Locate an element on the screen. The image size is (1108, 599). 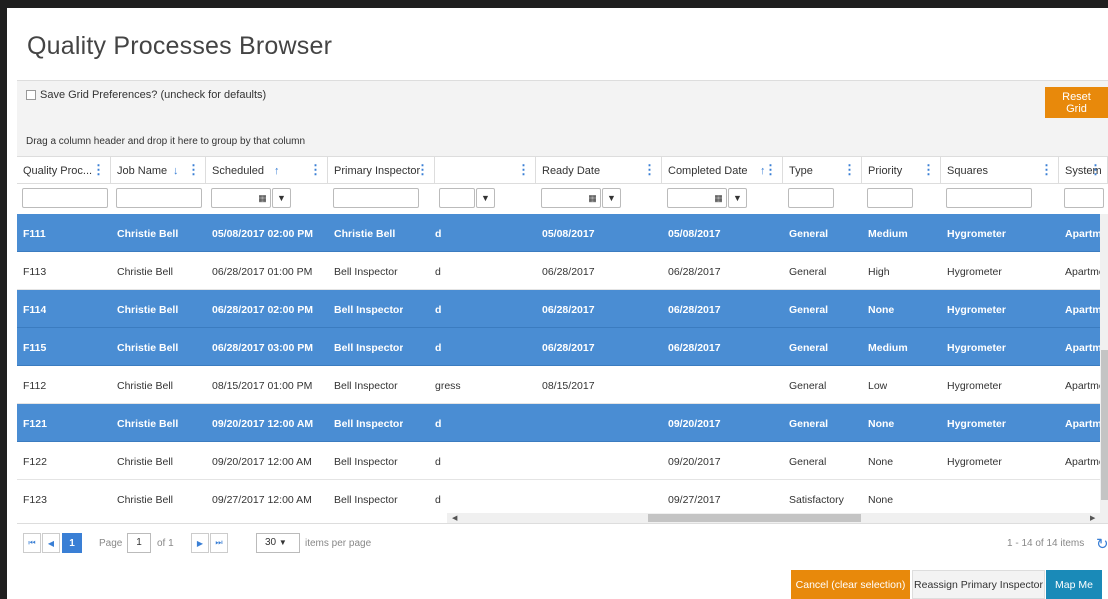
next-page-icon: ▶ is located at coordinates (200, 543).